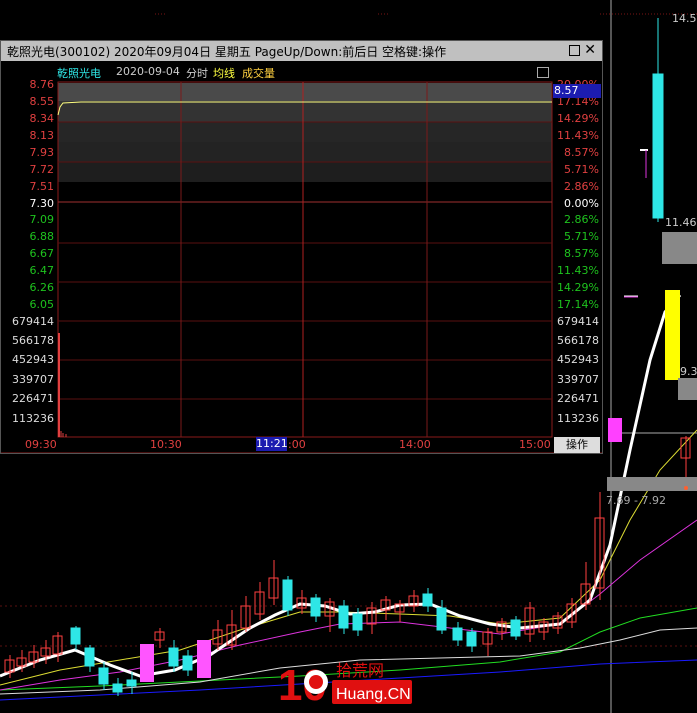 The height and width of the screenshot is (713, 697). What do you see at coordinates (33, 340) in the screenshot?
I see `volume-label-left: 566178` at bounding box center [33, 340].